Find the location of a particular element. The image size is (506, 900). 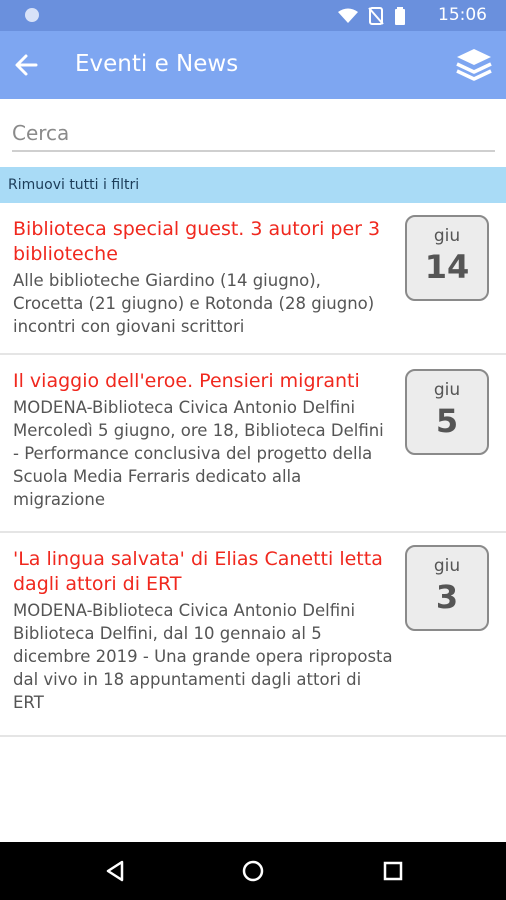

event-date-badge: giu 5 is located at coordinates (447, 412).